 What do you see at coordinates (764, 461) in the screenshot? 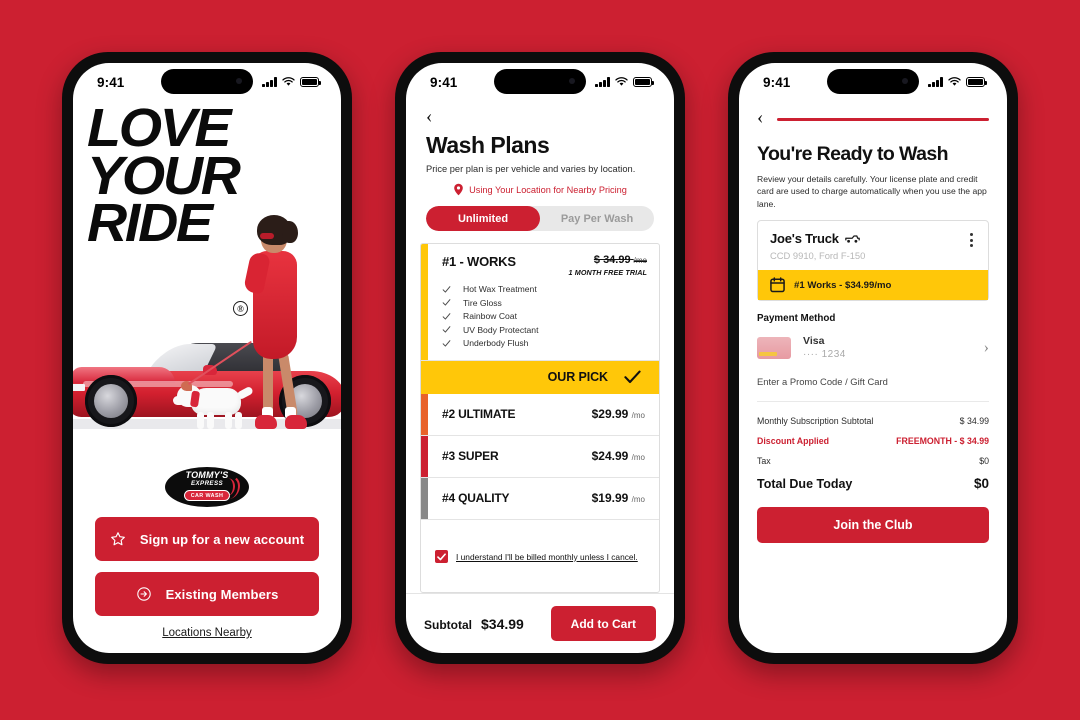
I see `total-key: Tax` at bounding box center [764, 461].